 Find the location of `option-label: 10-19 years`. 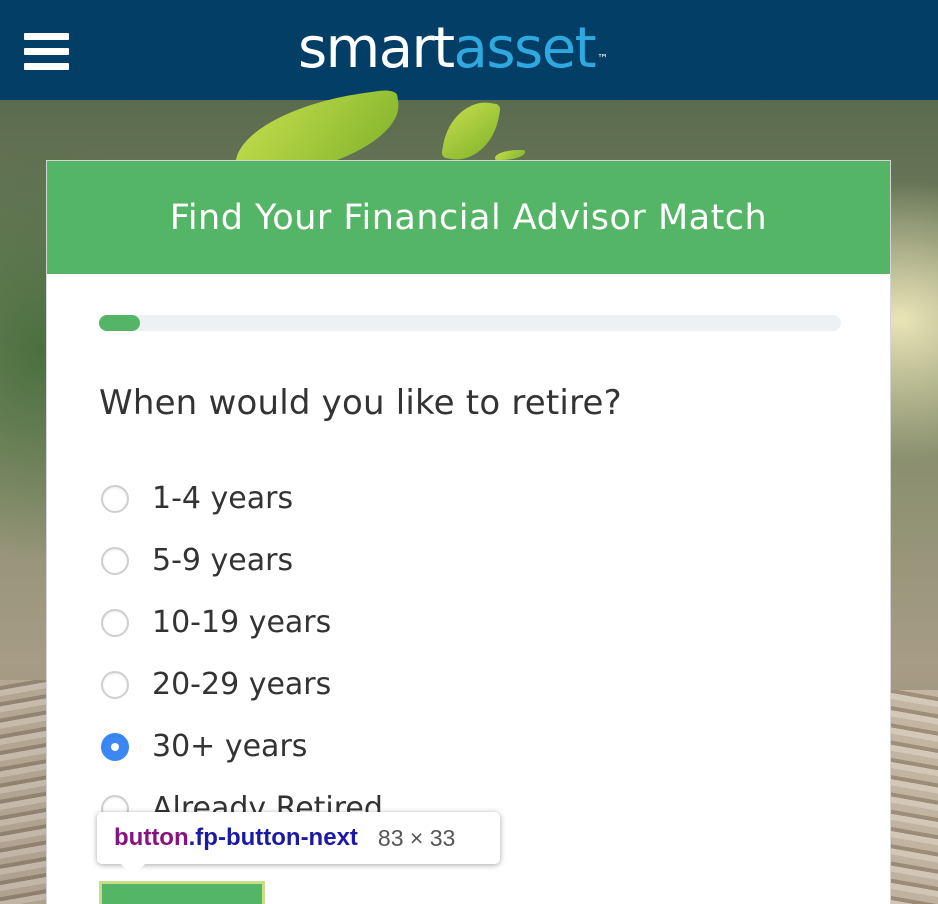

option-label: 10-19 years is located at coordinates (242, 622).